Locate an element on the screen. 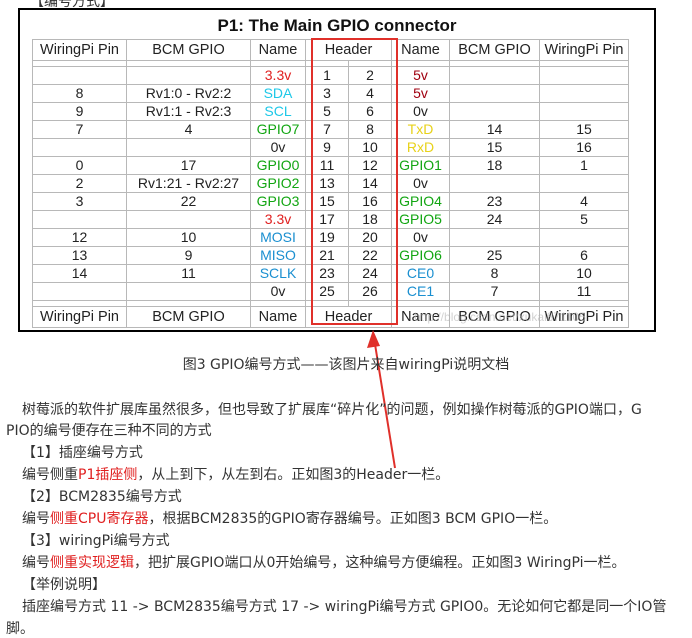 This screenshot has width=692, height=638. header-pin-cell: 20 is located at coordinates (370, 237).